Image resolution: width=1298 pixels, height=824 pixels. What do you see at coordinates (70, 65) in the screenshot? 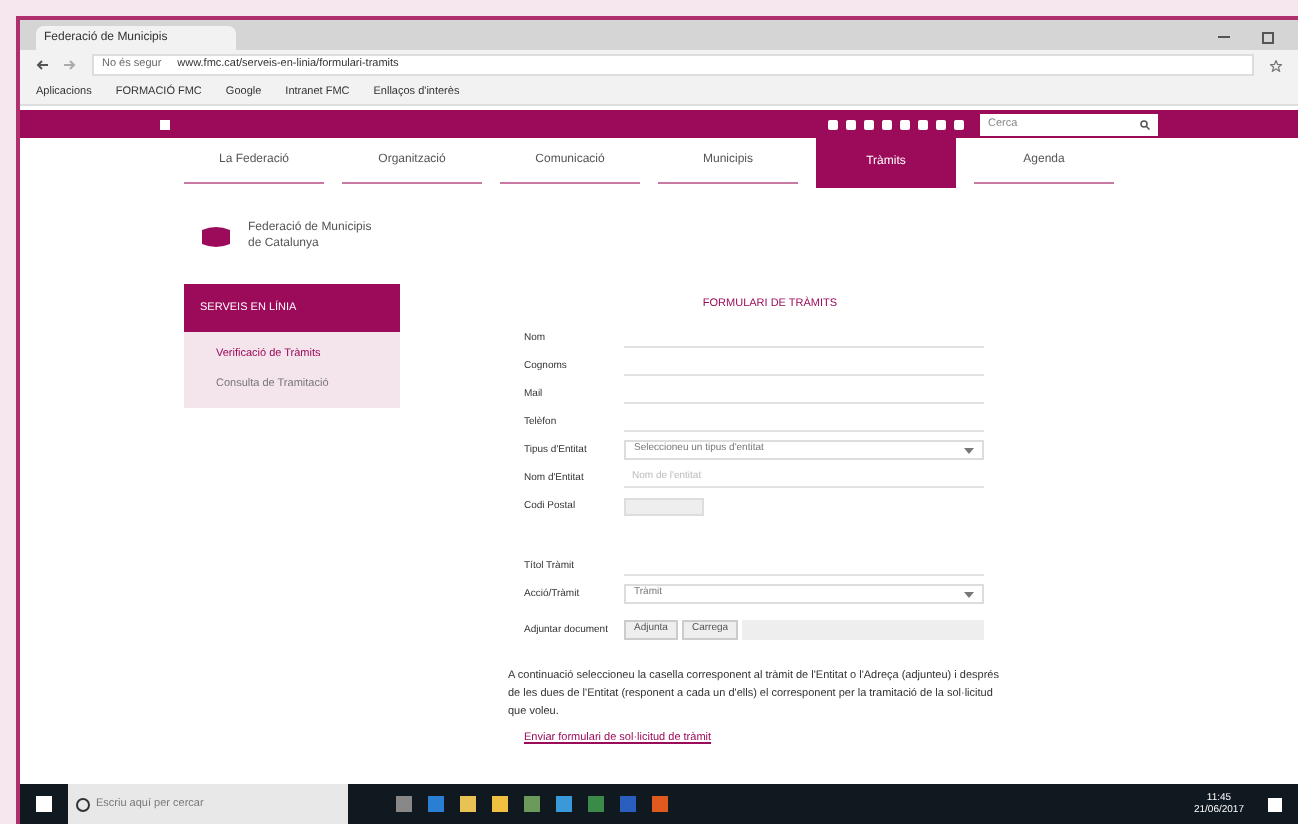
I see `forward-icon` at bounding box center [70, 65].